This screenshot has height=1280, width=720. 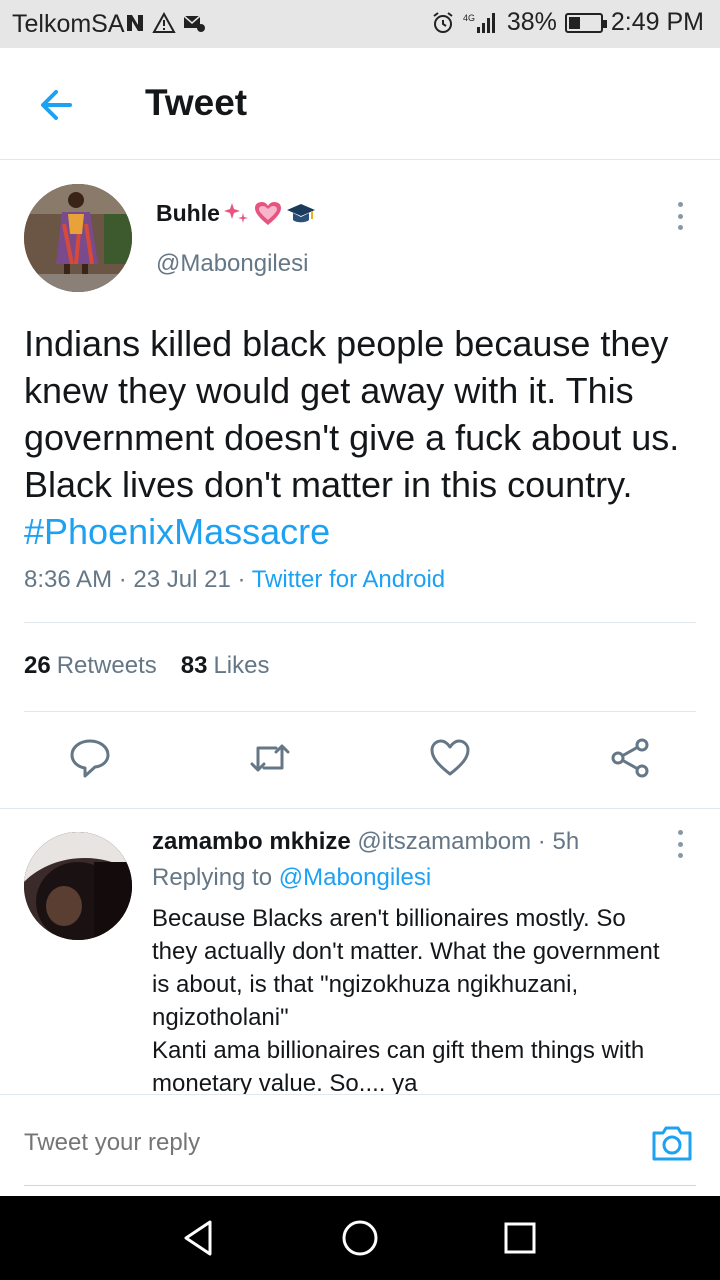 What do you see at coordinates (68, 579) in the screenshot?
I see `tweet-time: 8:36 AM` at bounding box center [68, 579].